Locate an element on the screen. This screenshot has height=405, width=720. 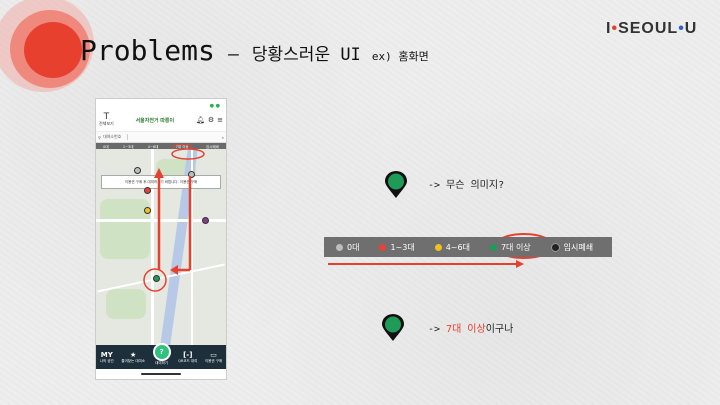
station-marker-purple is located at coordinates (205, 220).